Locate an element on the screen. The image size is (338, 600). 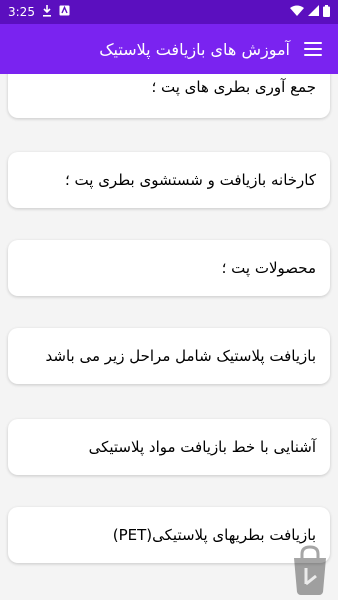
hamburger-menu-icon is located at coordinates (313, 49).